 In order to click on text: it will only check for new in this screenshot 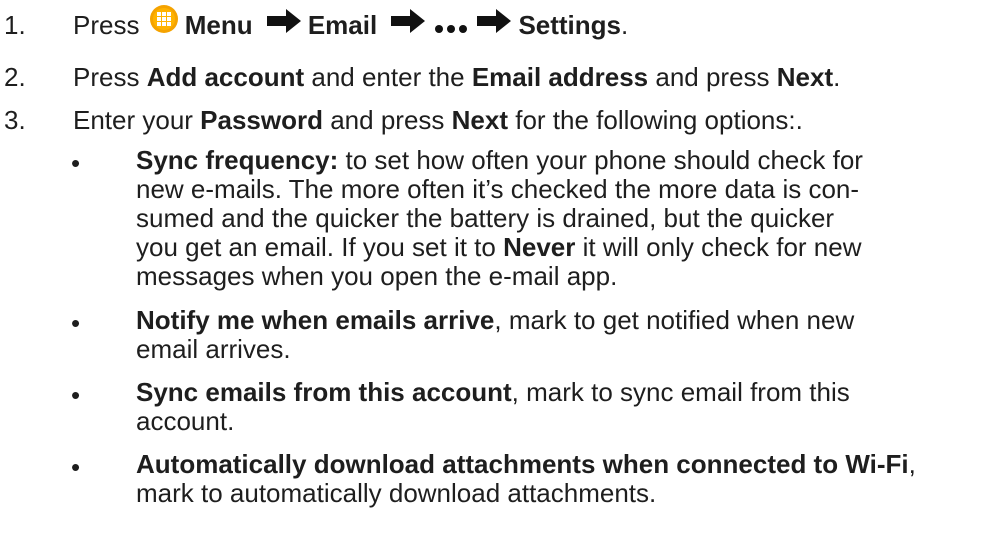, I will do `click(718, 247)`.